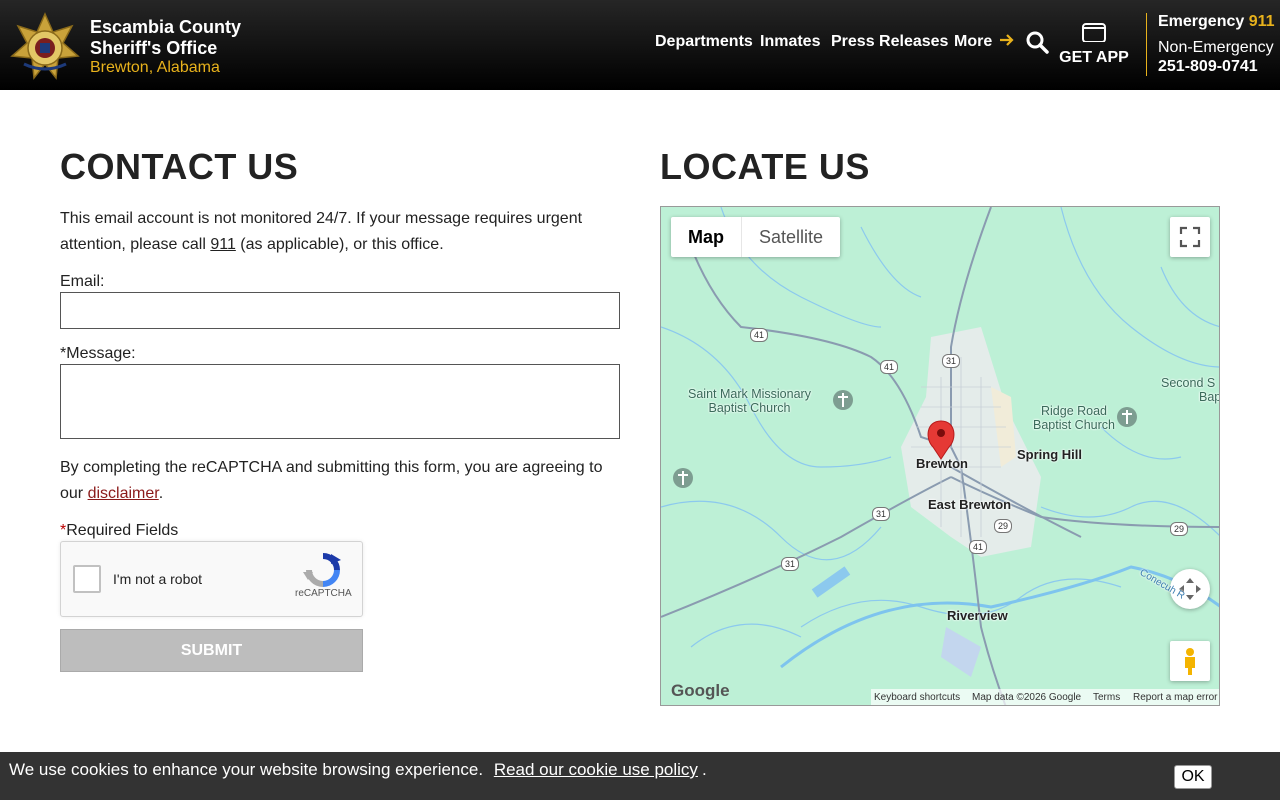  I want to click on locate-title: LOCATE US, so click(765, 166).